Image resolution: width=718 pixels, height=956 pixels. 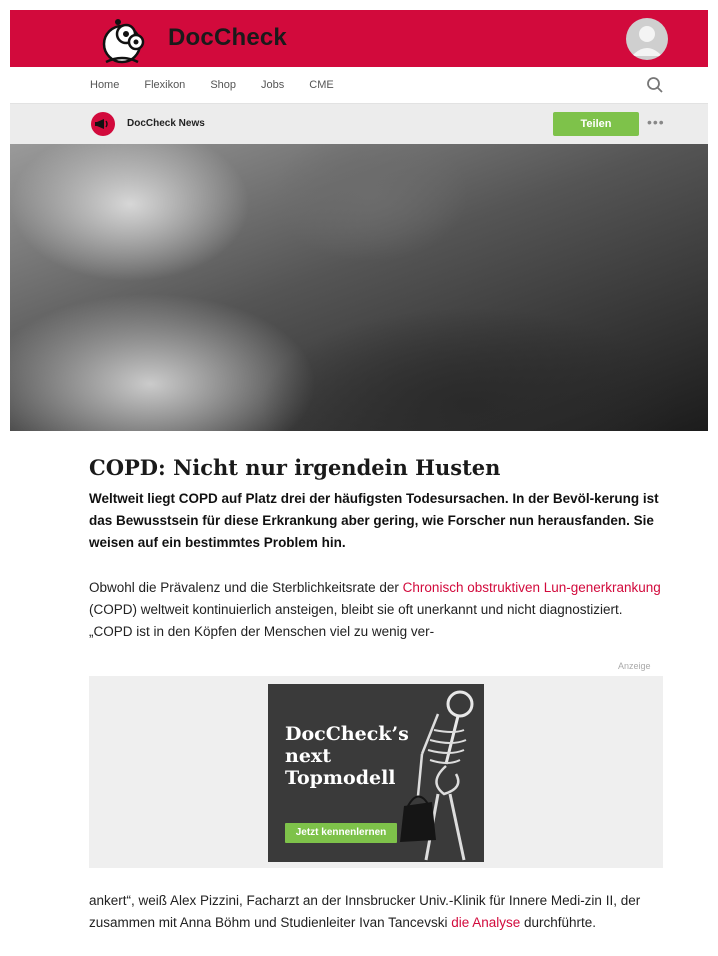 I want to click on brand-name: DocCheck, so click(x=227, y=38).